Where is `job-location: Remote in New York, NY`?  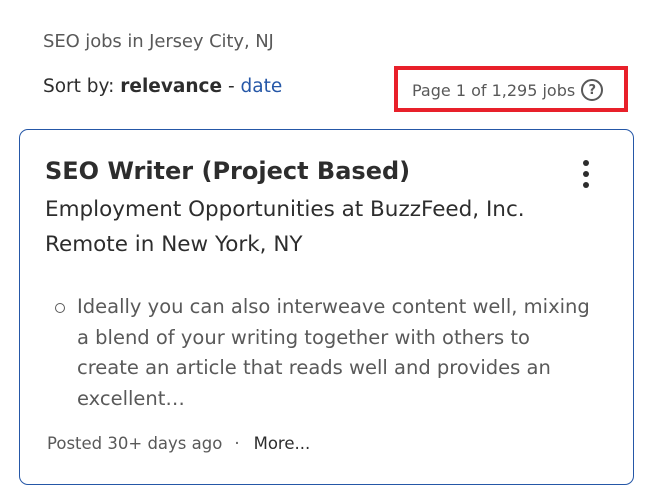
job-location: Remote in New York, NY is located at coordinates (174, 244).